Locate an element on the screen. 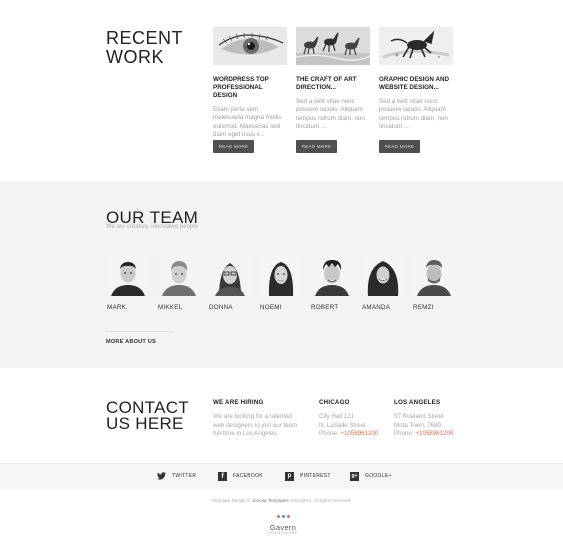  joomla-templates-link: Joomla Templates is located at coordinates (270, 500).